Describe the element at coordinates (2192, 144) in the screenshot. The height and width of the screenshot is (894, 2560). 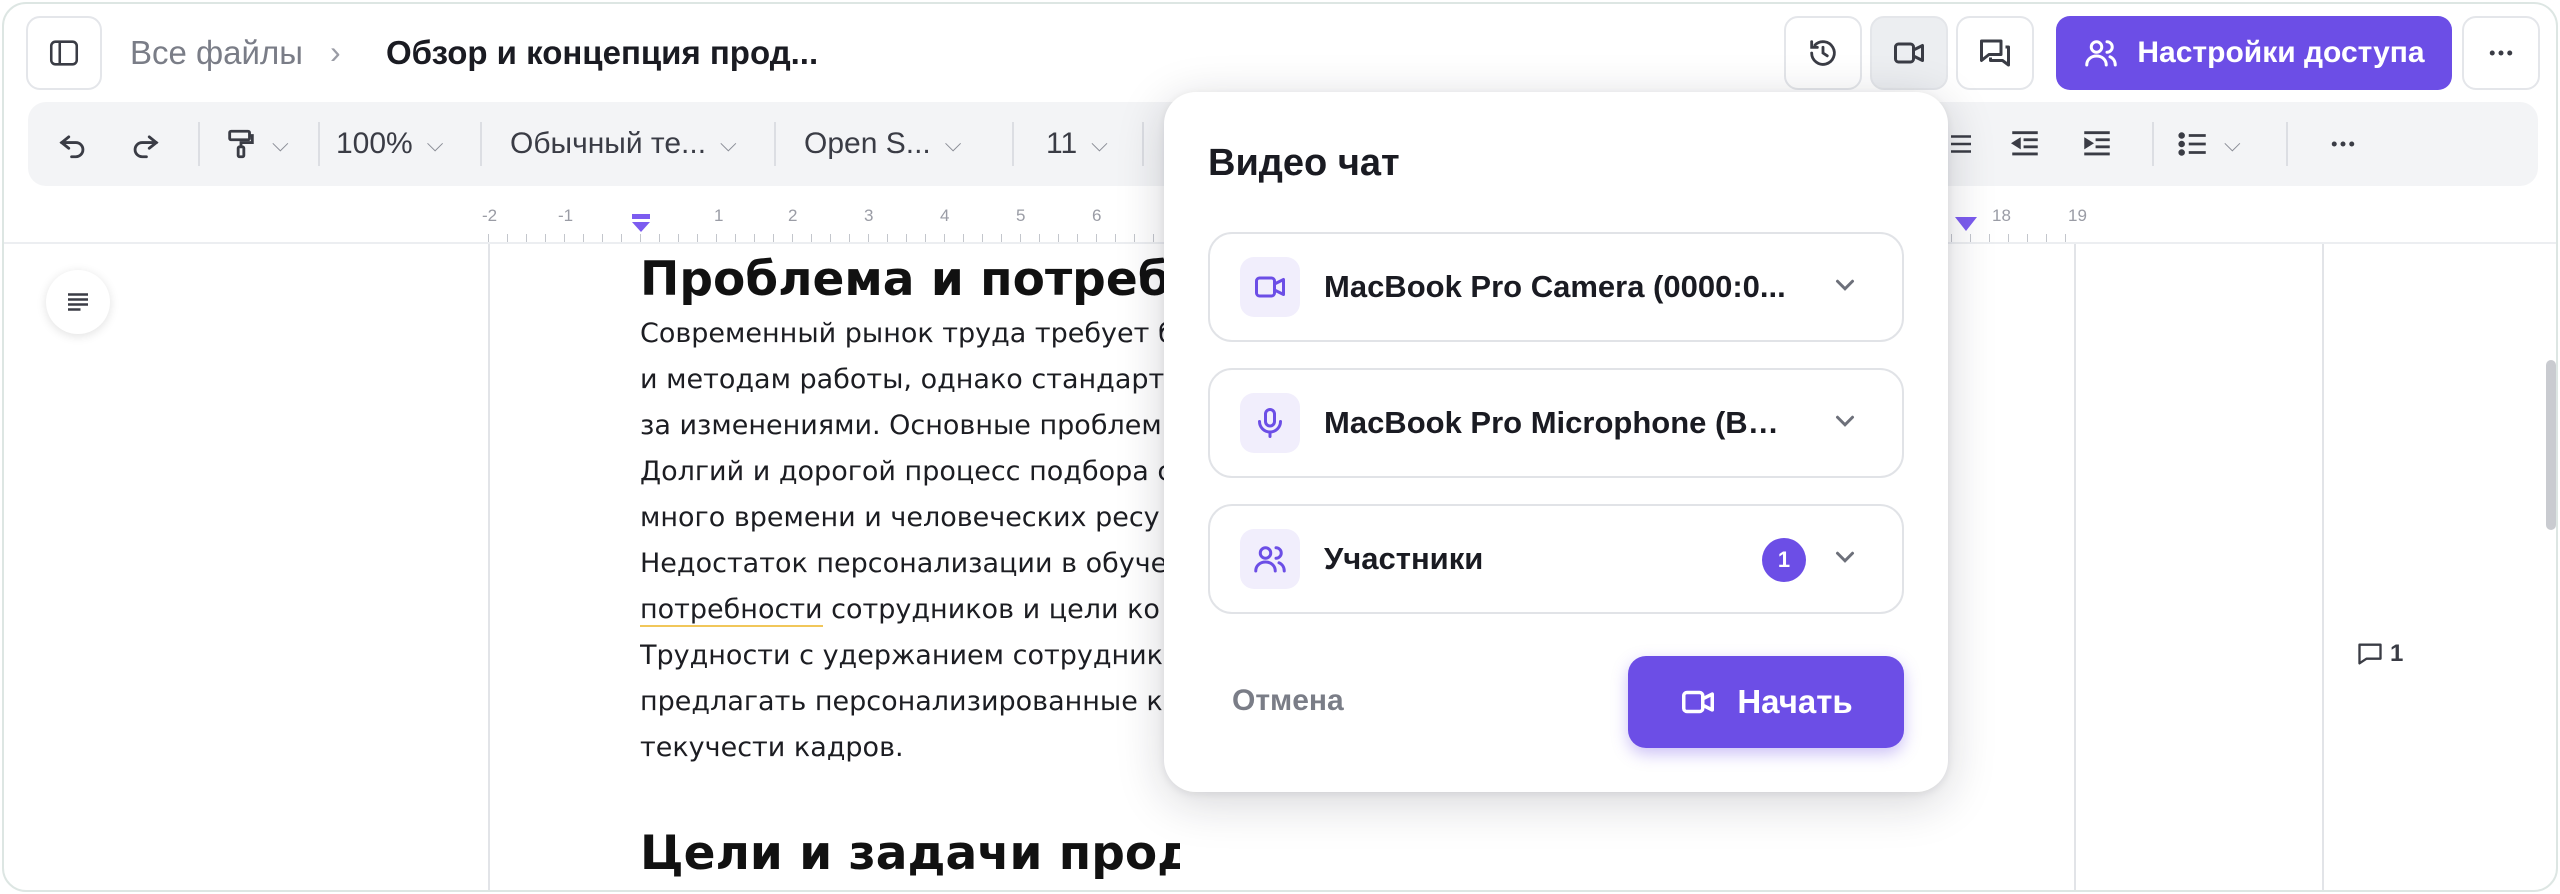
I see `bulleted-list-icon` at that location.